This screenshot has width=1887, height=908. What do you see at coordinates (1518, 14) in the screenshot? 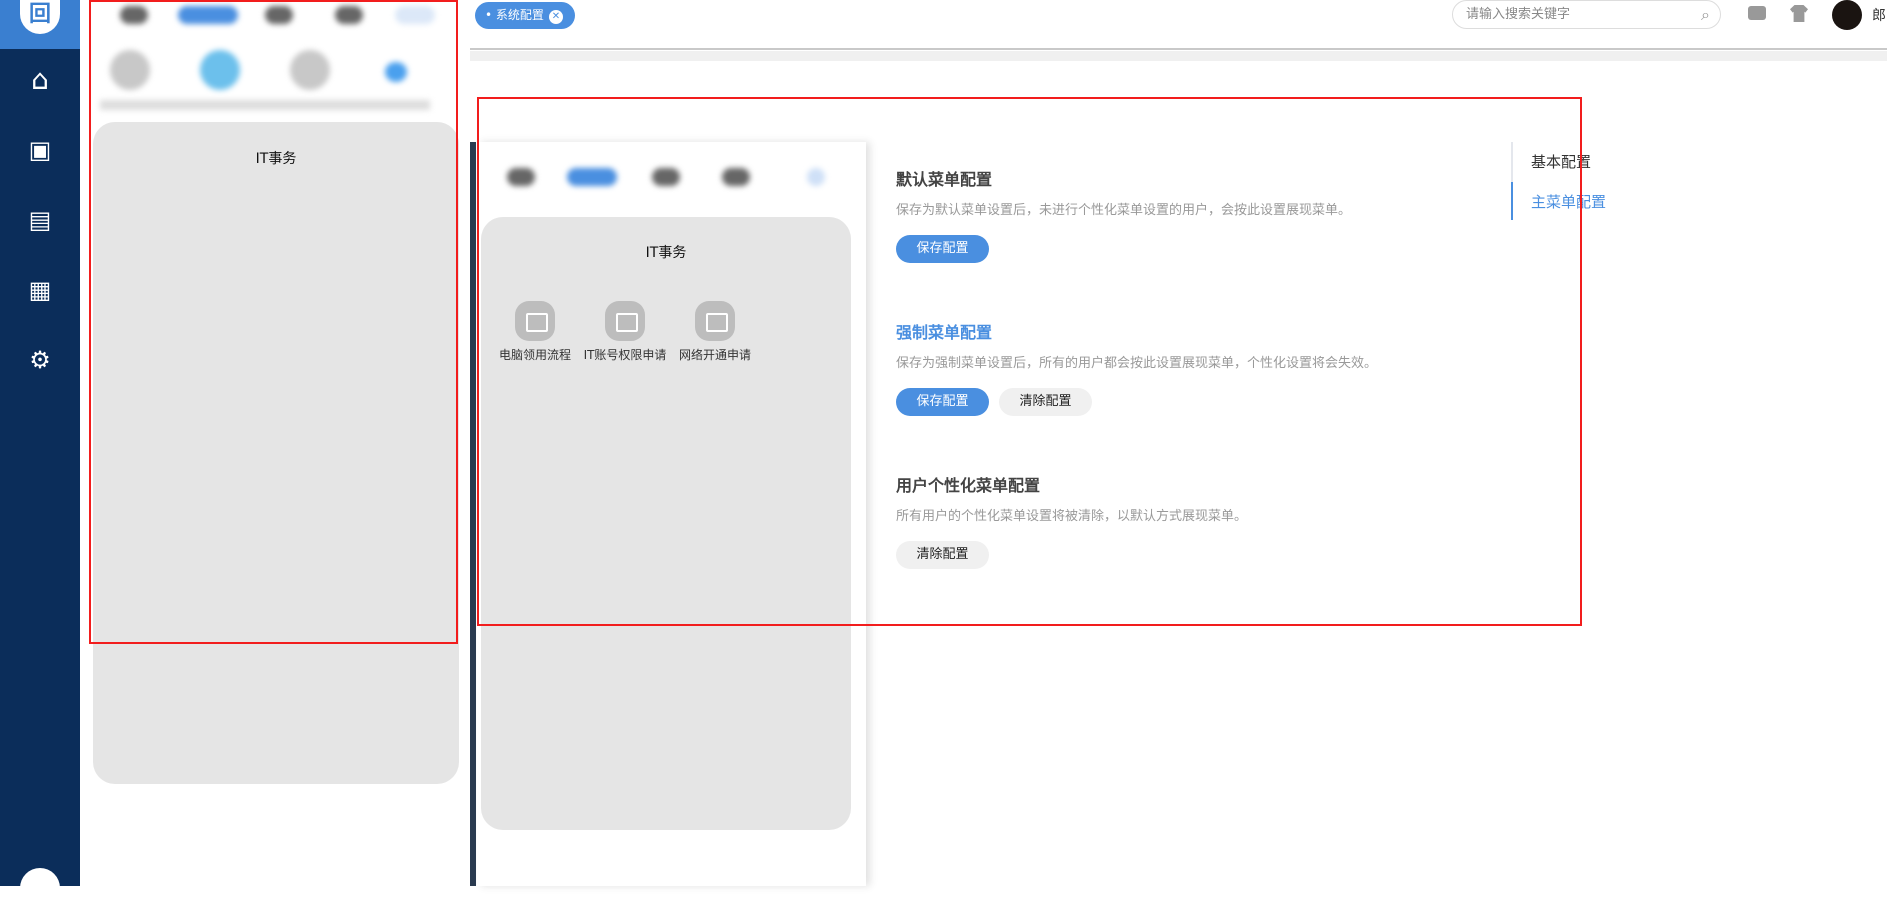
I see `search-placeholder: 请输入搜索关键字` at bounding box center [1518, 14].